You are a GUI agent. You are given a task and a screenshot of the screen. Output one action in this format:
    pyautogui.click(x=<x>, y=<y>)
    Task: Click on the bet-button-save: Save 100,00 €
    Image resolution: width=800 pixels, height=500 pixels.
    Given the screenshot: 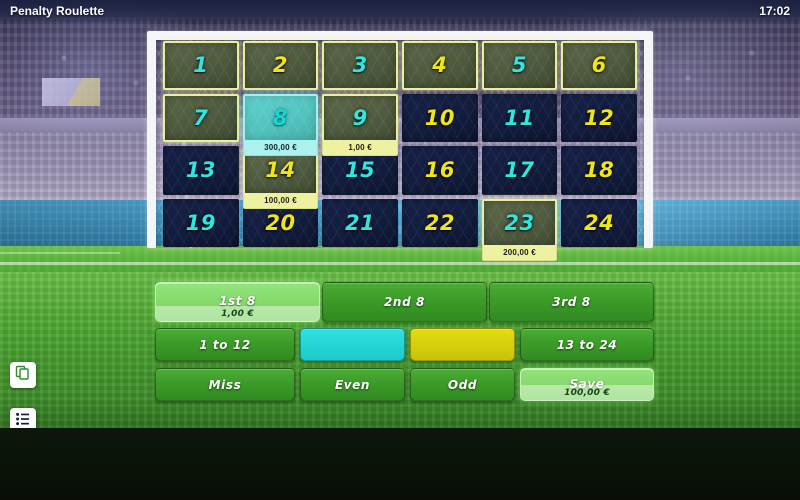 What is the action you would take?
    pyautogui.click(x=587, y=384)
    